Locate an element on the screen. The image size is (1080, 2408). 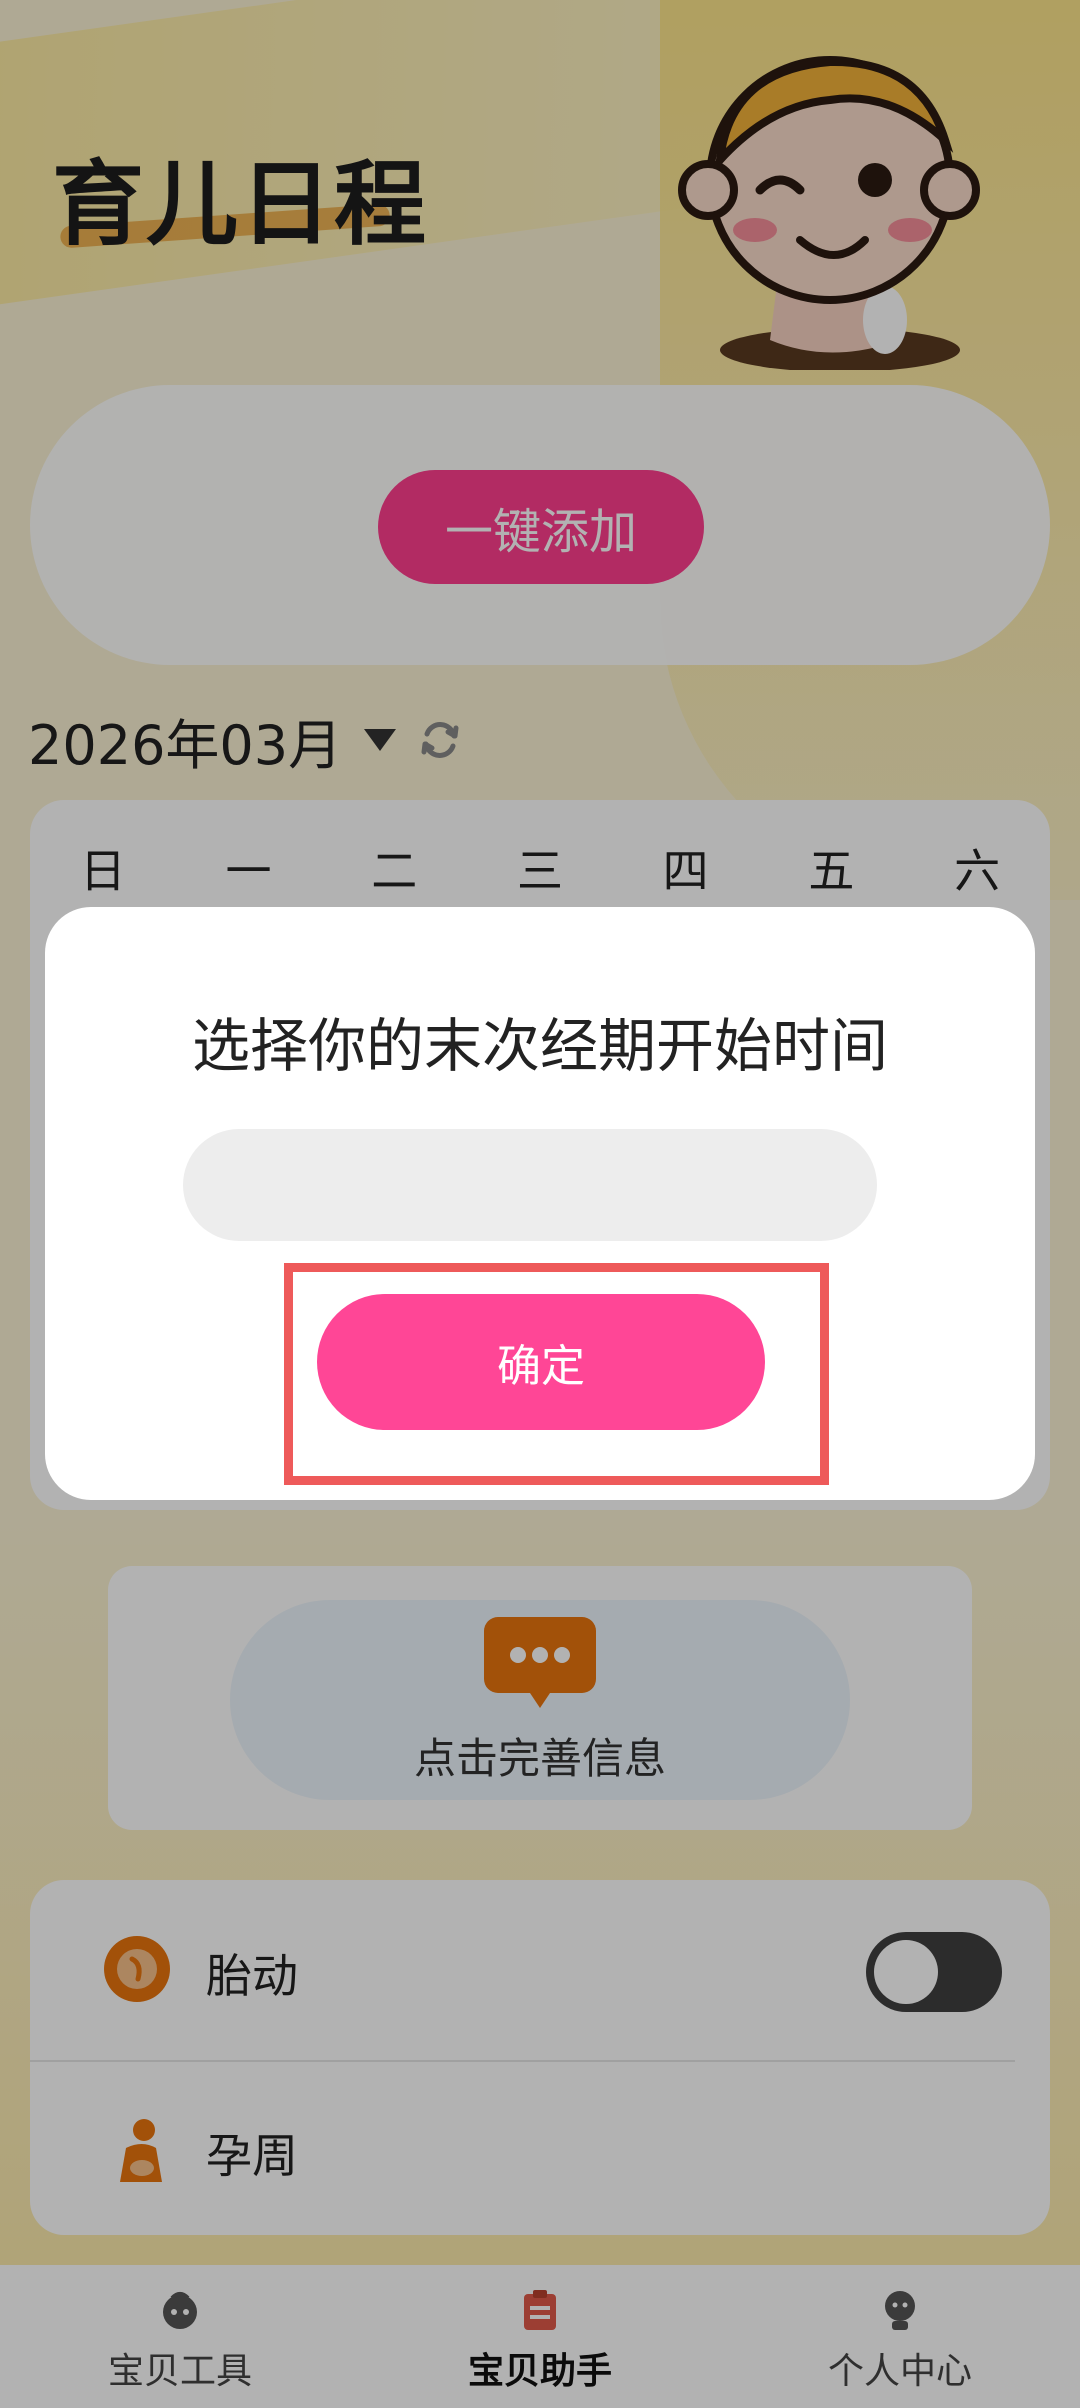
confirm-button: 确定 is located at coordinates (541, 1362).